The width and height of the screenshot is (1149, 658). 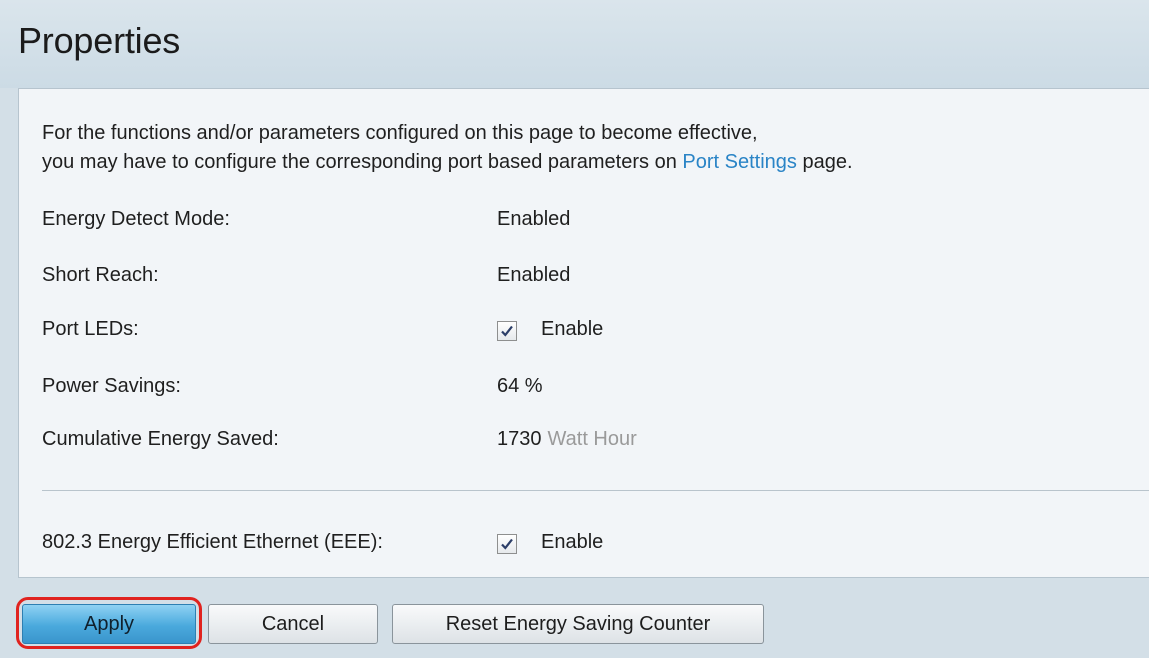 What do you see at coordinates (574, 44) in the screenshot?
I see `page-header: Properties` at bounding box center [574, 44].